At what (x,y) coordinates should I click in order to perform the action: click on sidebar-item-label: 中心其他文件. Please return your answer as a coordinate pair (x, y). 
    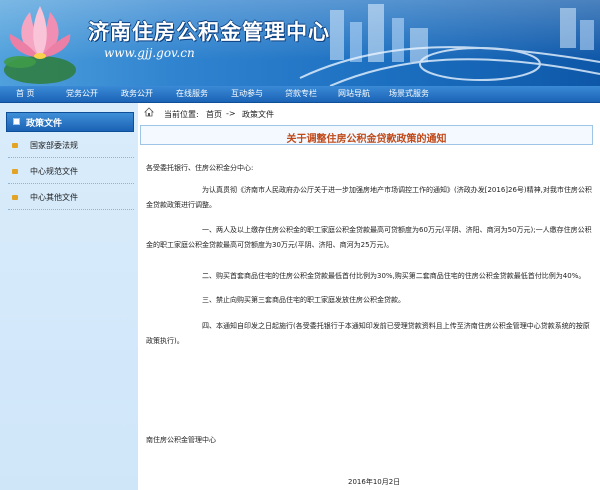
    Looking at the image, I should click on (54, 197).